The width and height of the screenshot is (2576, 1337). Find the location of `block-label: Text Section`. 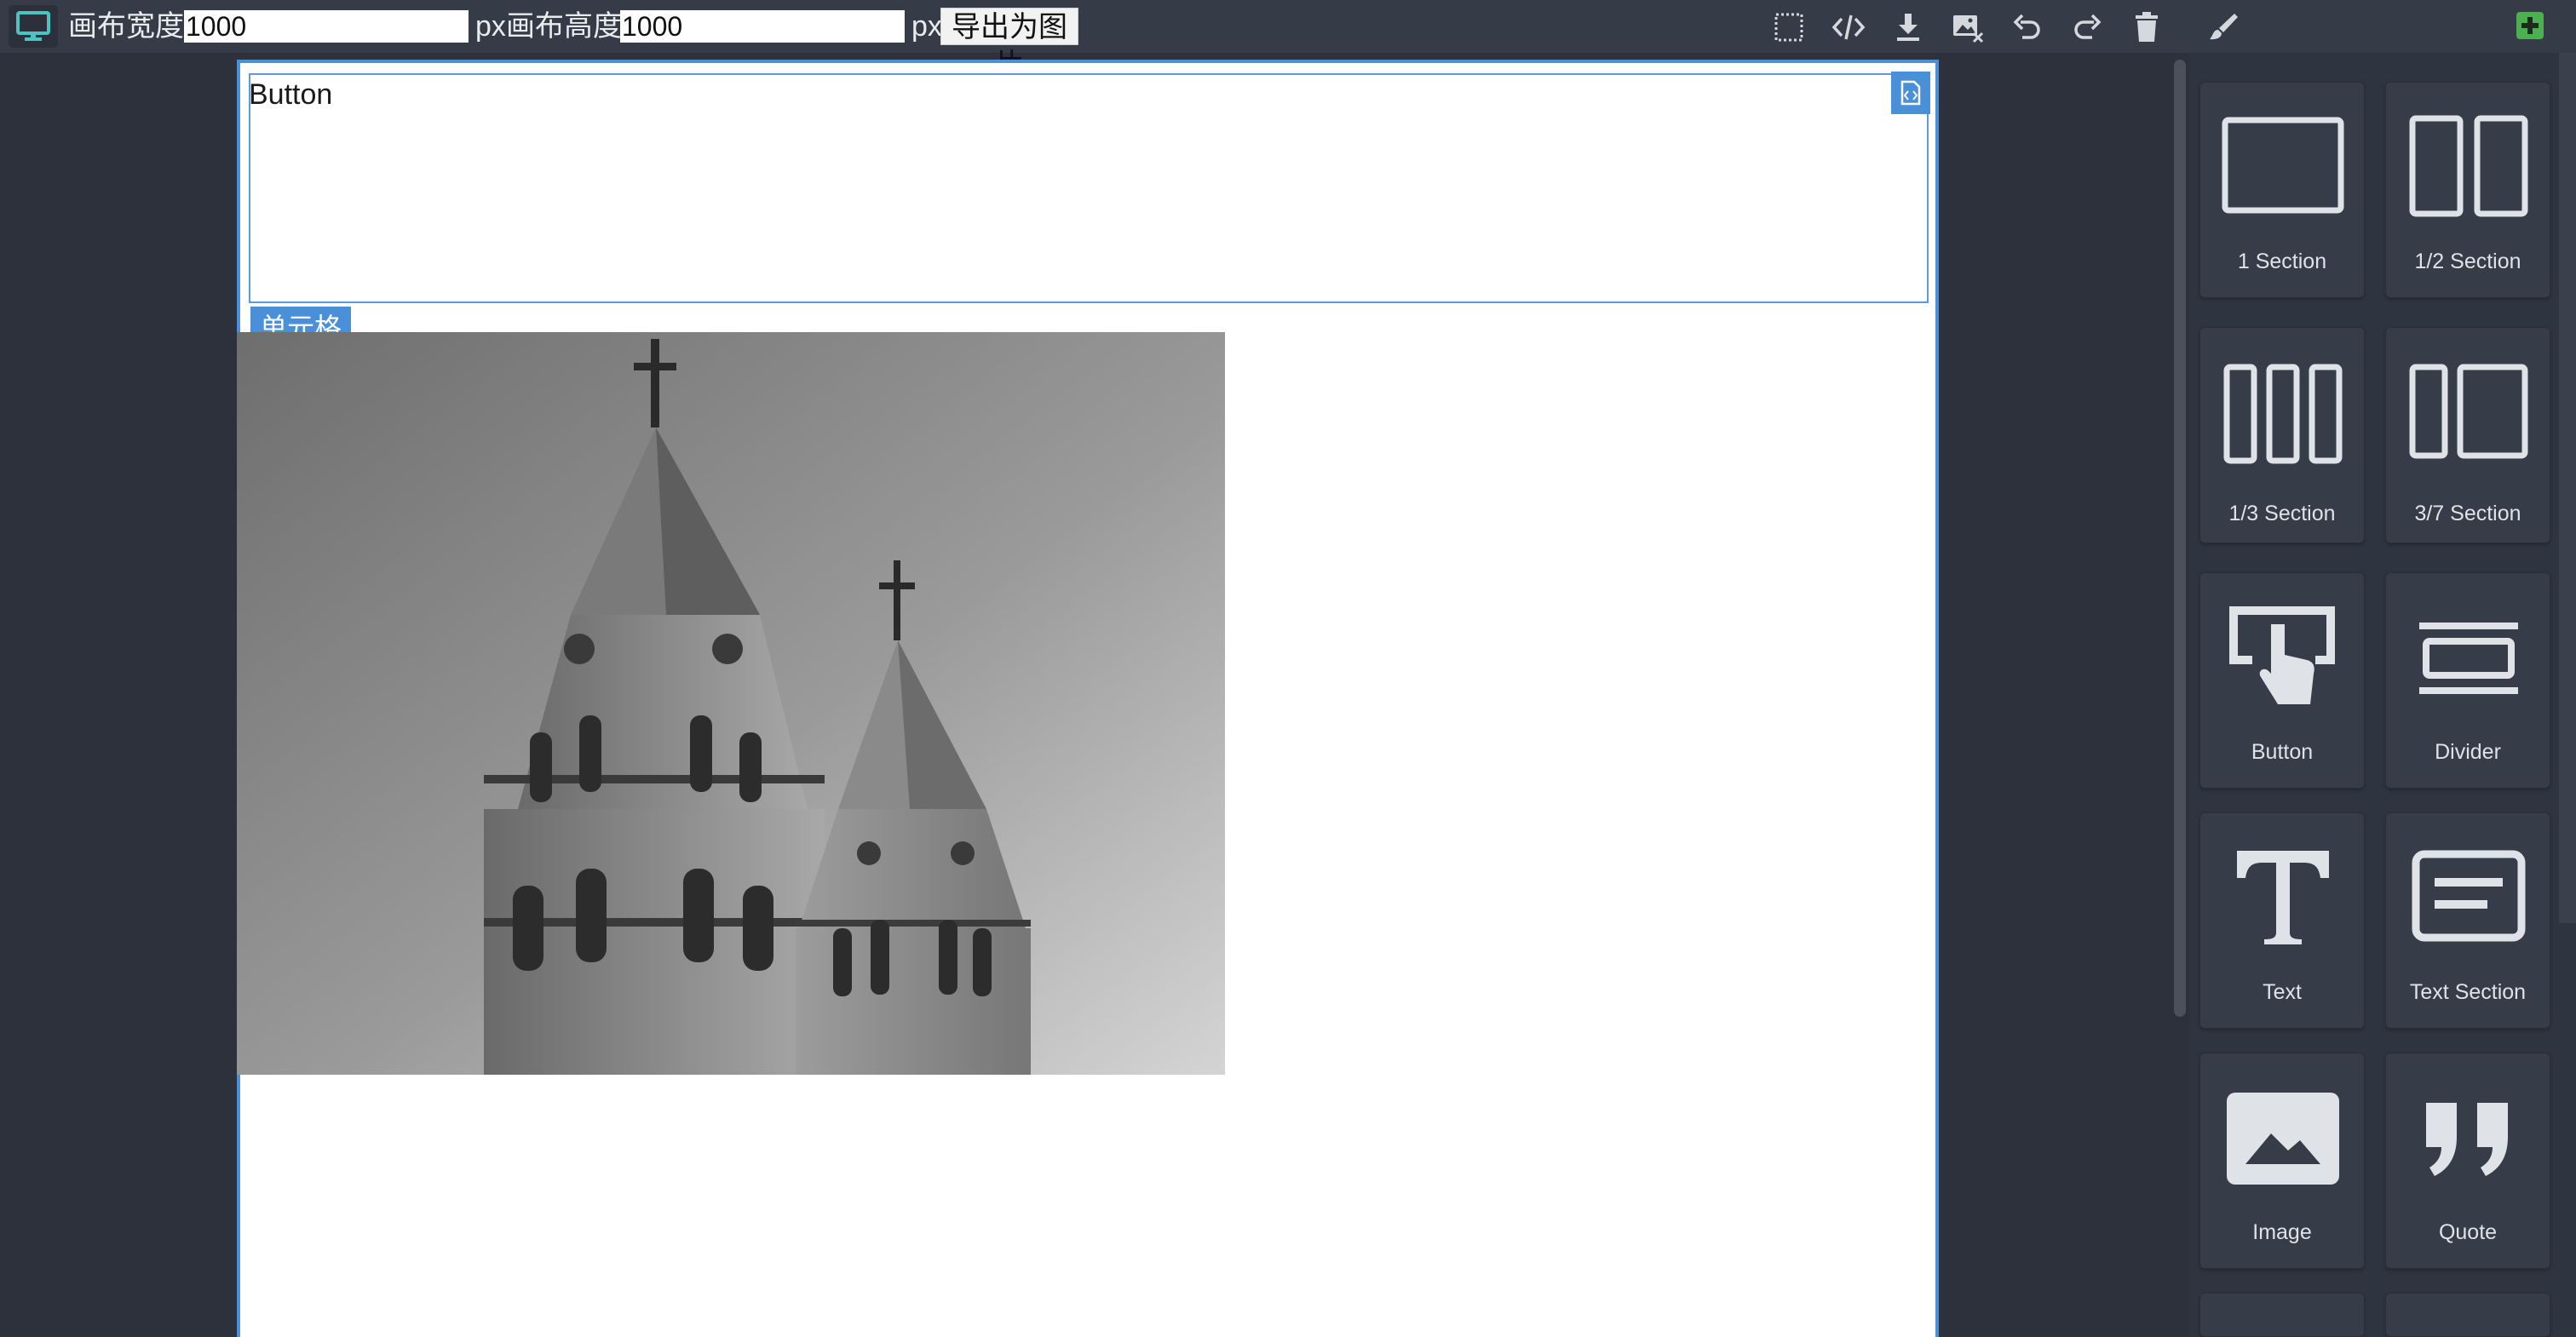

block-label: Text Section is located at coordinates (2468, 992).